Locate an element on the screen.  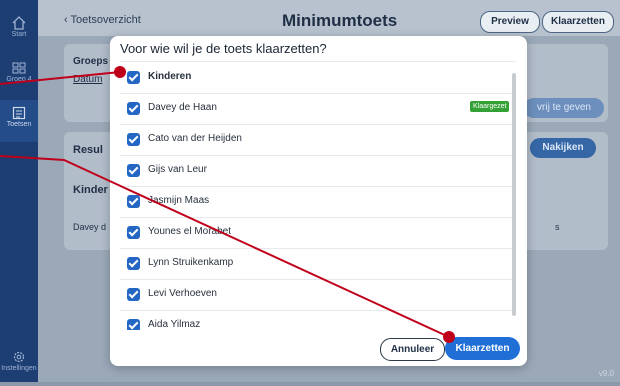
back-link-label: Toetsoverzicht is located at coordinates (105, 20).